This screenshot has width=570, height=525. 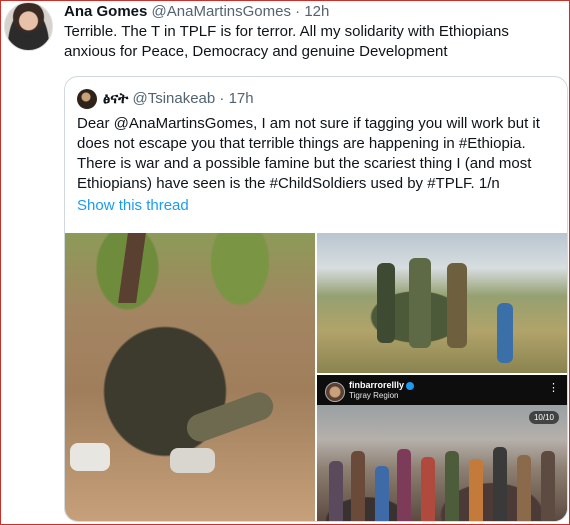 I want to click on instagram-counter: 10/10, so click(x=543, y=417).